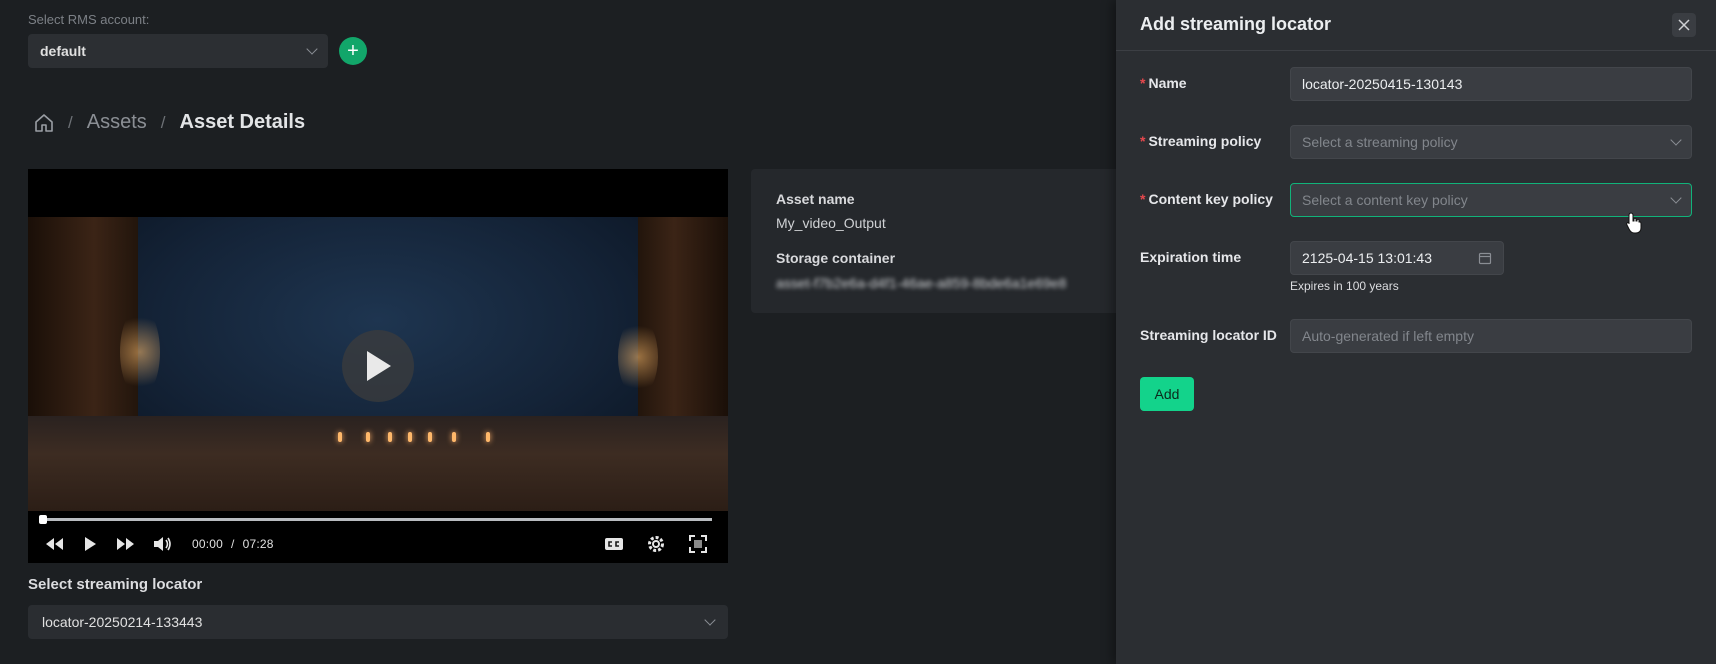  Describe the element at coordinates (1236, 24) in the screenshot. I see `drawer-title: Add streaming locator` at that location.